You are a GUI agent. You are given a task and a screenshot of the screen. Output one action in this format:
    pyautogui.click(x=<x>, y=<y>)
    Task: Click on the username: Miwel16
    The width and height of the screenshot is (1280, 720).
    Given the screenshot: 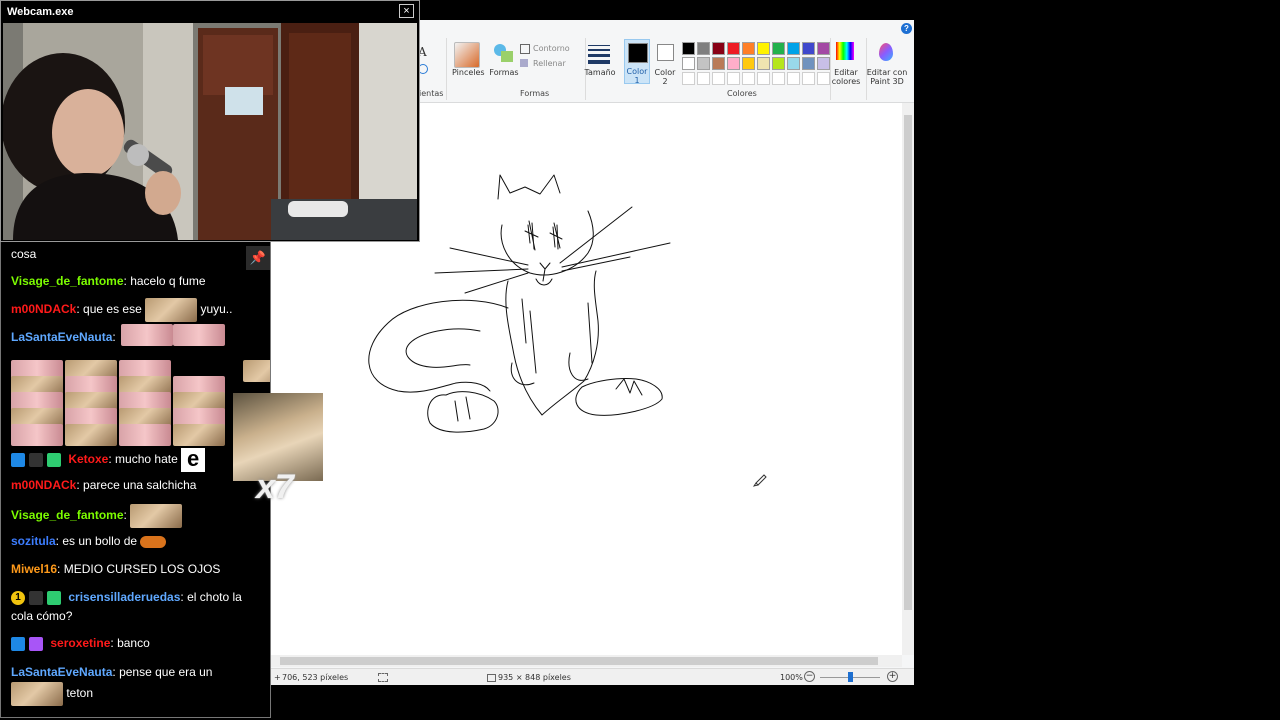 What is the action you would take?
    pyautogui.click(x=34, y=569)
    